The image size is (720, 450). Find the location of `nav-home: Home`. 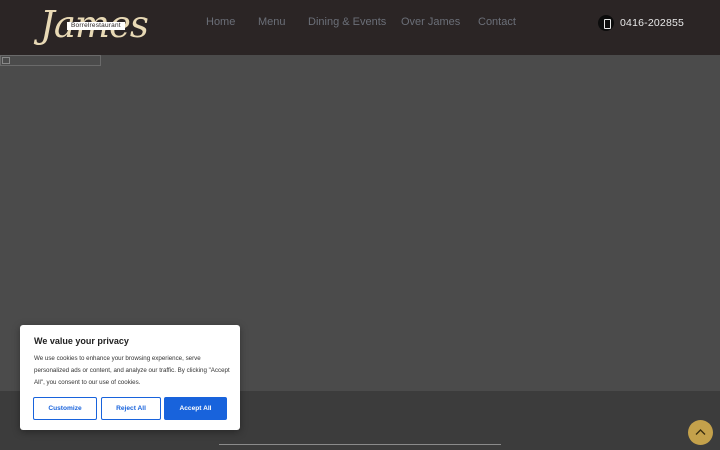

nav-home: Home is located at coordinates (220, 23).